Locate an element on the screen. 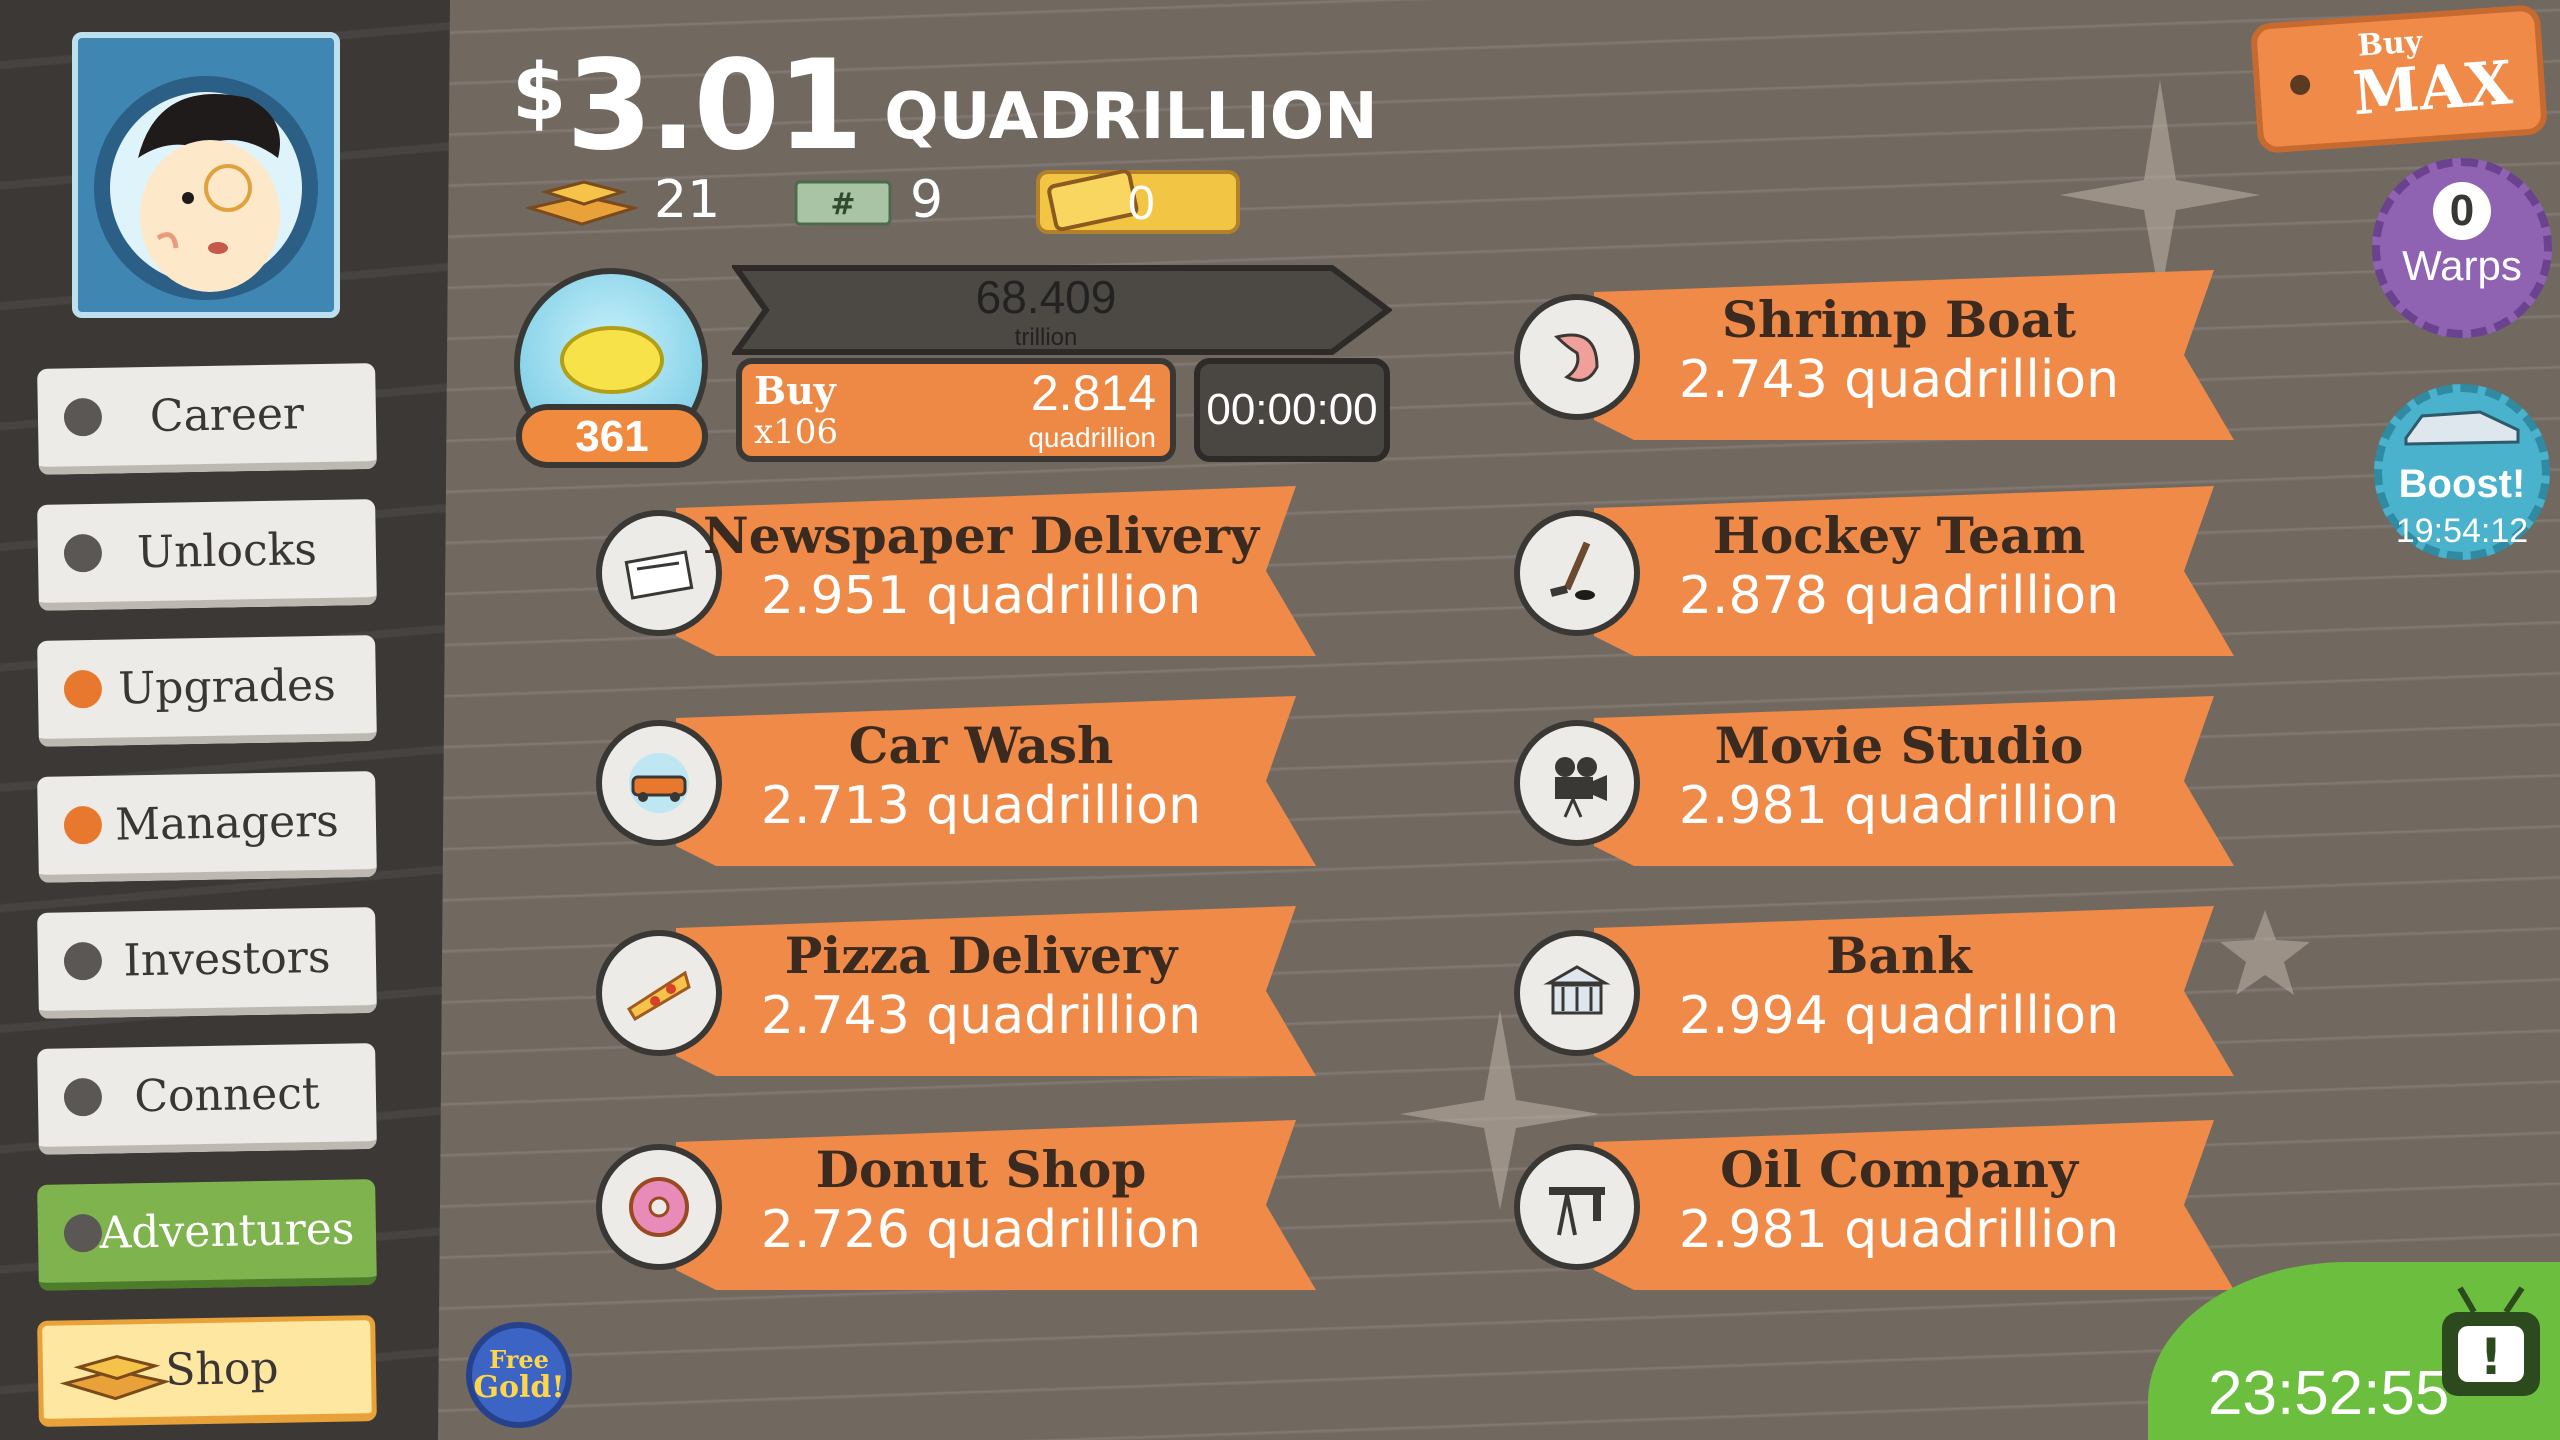 The height and width of the screenshot is (1440, 2560). megabucks-icon: # is located at coordinates (843, 203).